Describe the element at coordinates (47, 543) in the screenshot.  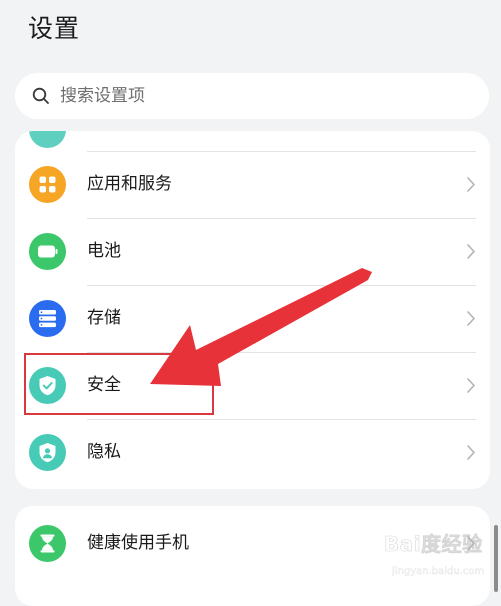
I see `hourglass-icon` at that location.